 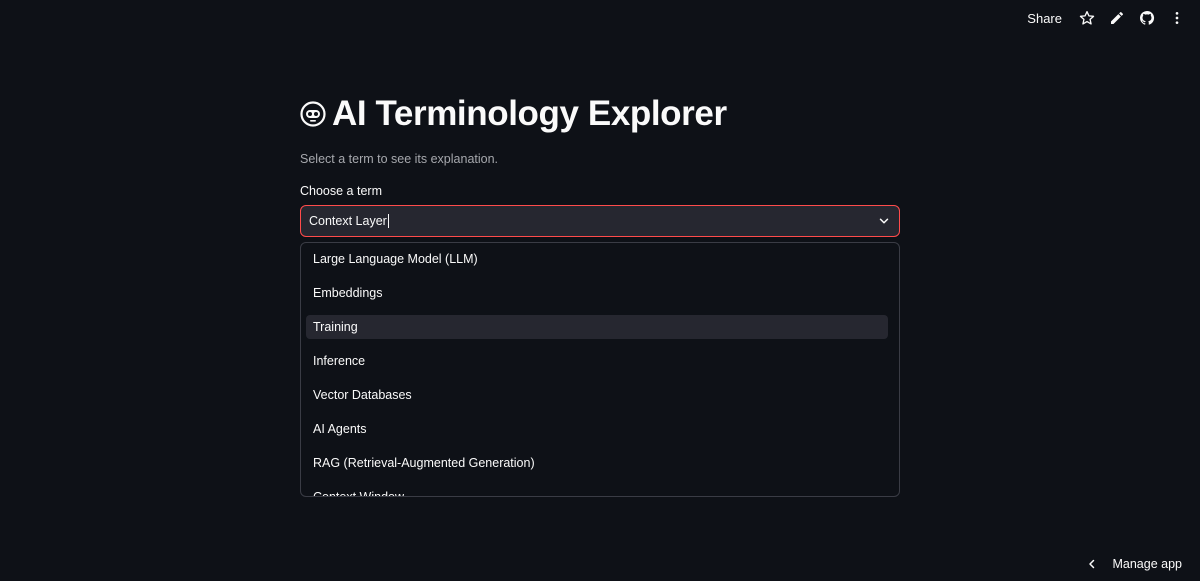 What do you see at coordinates (597, 490) in the screenshot?
I see `option-context-window: Context Window` at bounding box center [597, 490].